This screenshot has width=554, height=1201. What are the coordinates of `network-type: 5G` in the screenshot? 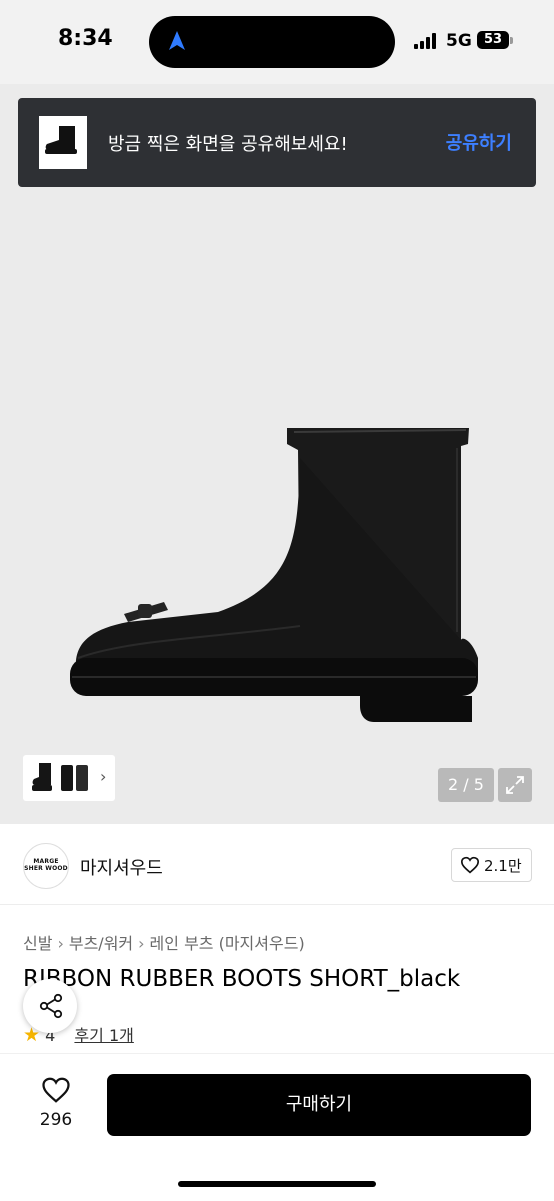 It's located at (459, 41).